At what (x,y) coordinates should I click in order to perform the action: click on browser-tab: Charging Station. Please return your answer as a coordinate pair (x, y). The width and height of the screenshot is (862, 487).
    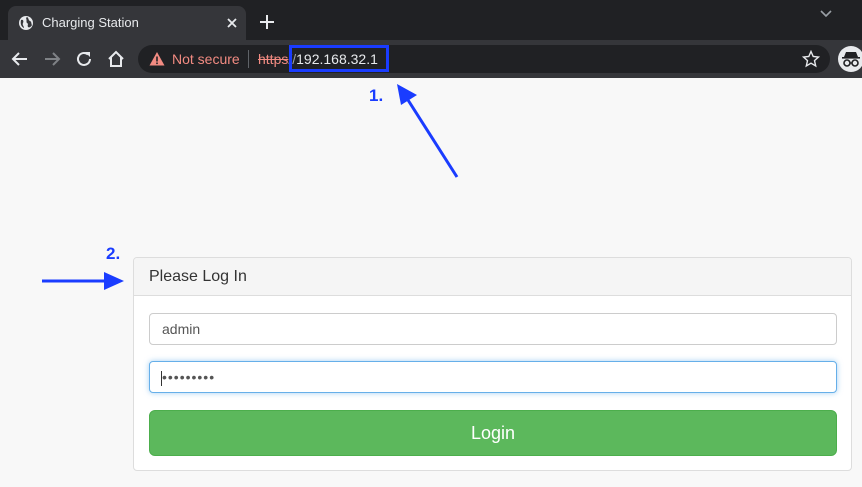
    Looking at the image, I should click on (127, 23).